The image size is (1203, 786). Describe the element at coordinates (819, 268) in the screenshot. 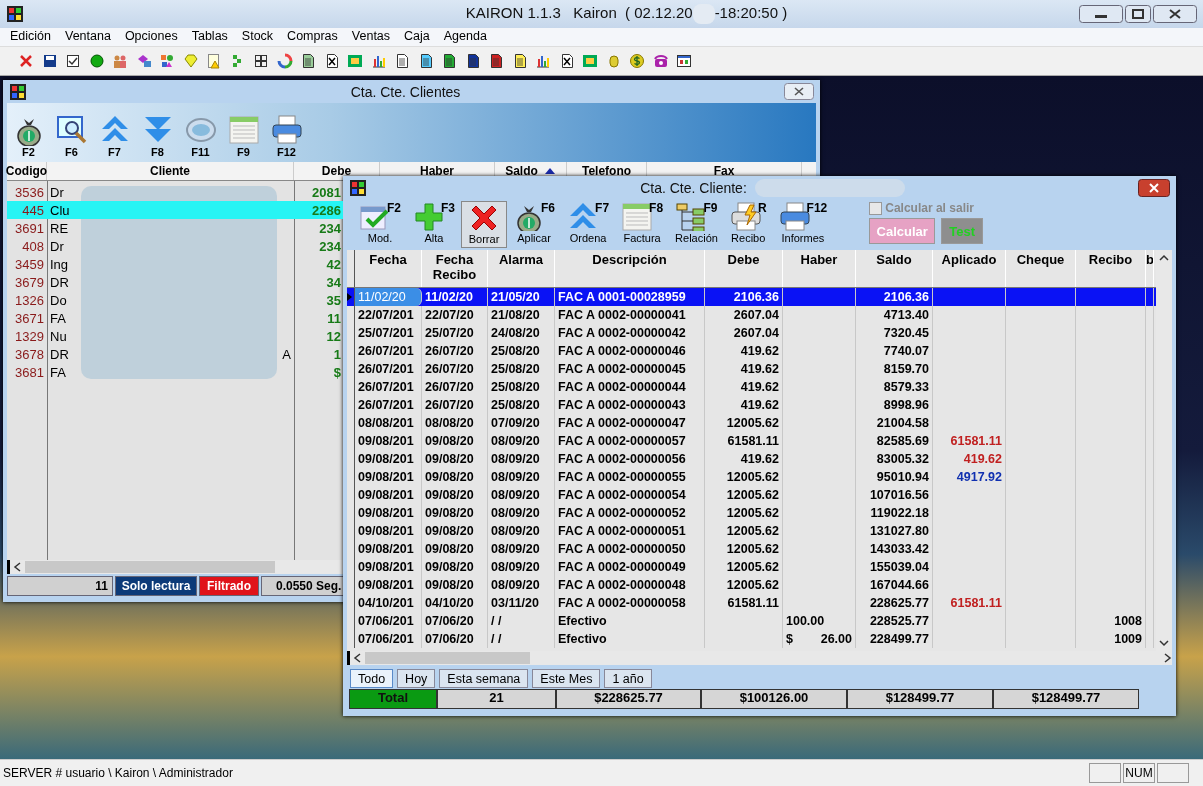

I see `column-header: Haber` at that location.